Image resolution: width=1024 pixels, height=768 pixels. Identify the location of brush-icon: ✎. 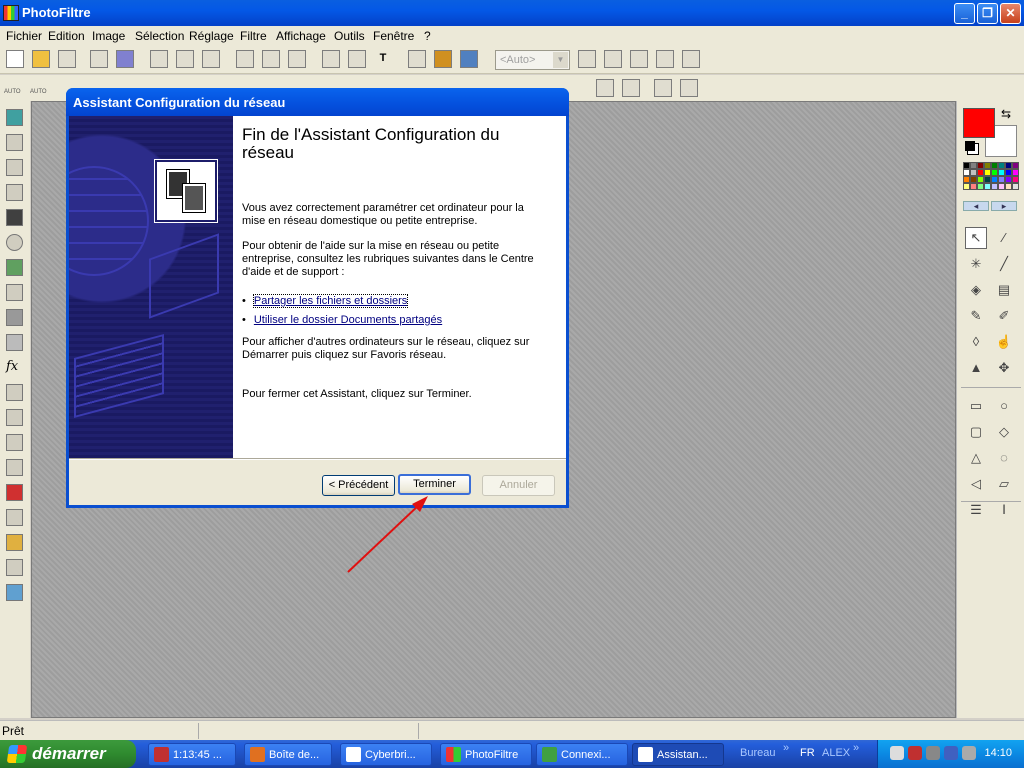
(976, 316).